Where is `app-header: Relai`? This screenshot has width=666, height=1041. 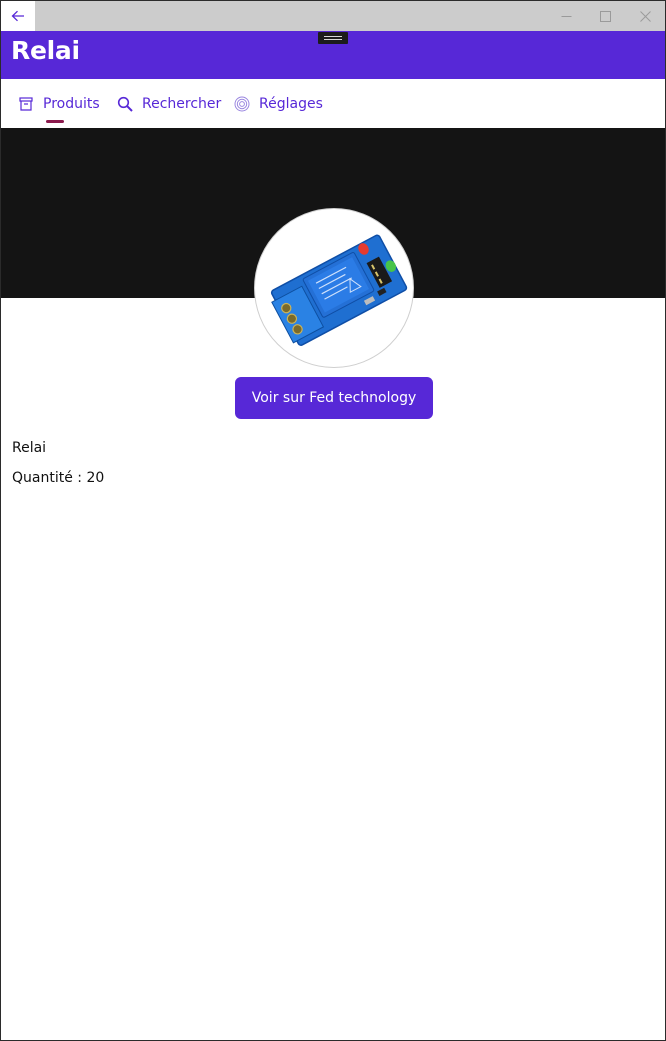
app-header: Relai is located at coordinates (333, 55).